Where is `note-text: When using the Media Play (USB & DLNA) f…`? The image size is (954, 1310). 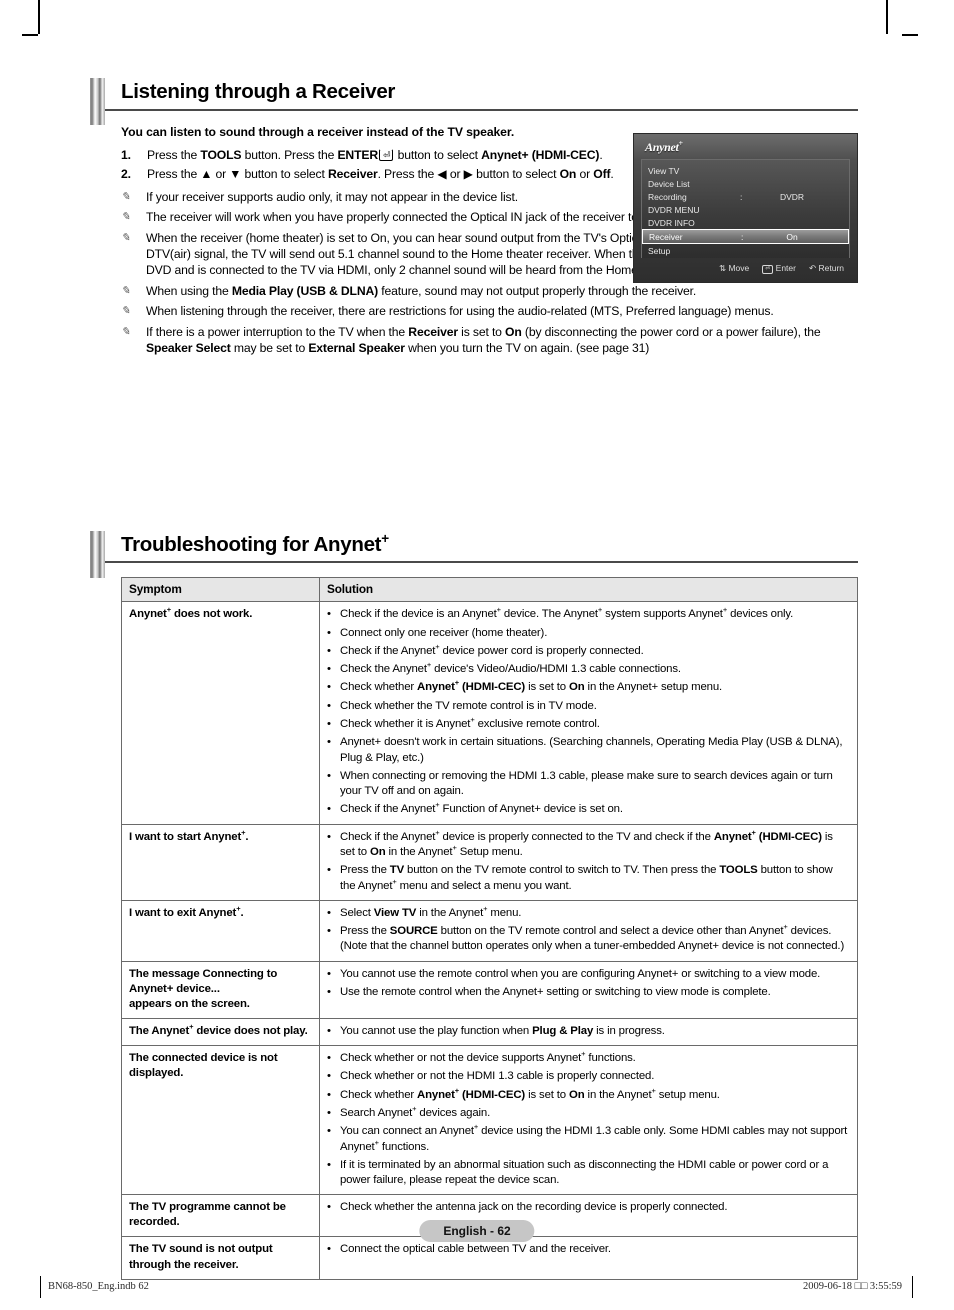 note-text: When using the Media Play (USB & DLNA) f… is located at coordinates (421, 290).